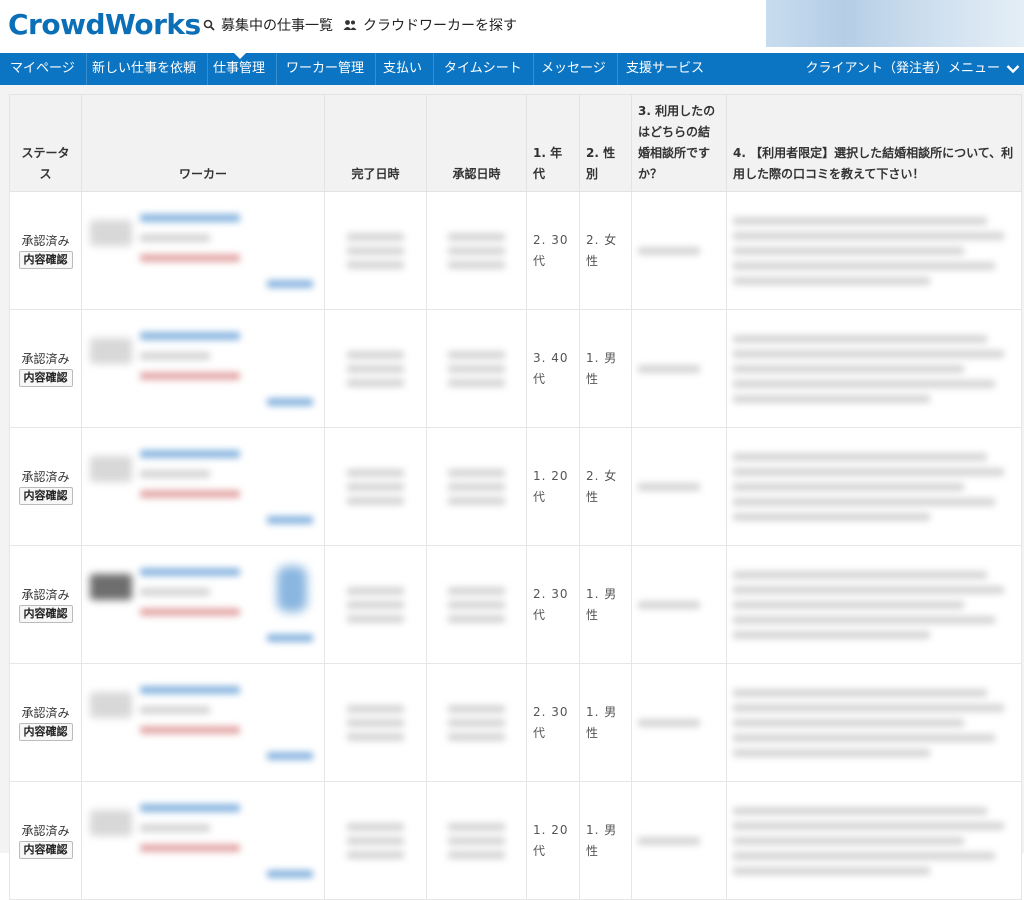 The height and width of the screenshot is (900, 1024). What do you see at coordinates (277, 26) in the screenshot?
I see `job-list-label: 募集中の仕事一覧` at bounding box center [277, 26].